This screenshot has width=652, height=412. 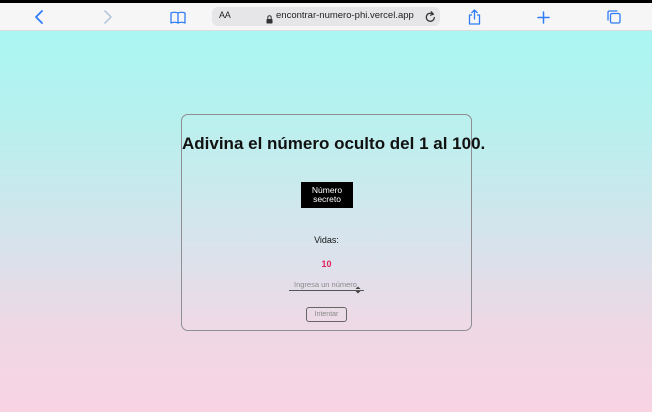 I want to click on secret-number-box: Número secreto, so click(x=327, y=195).